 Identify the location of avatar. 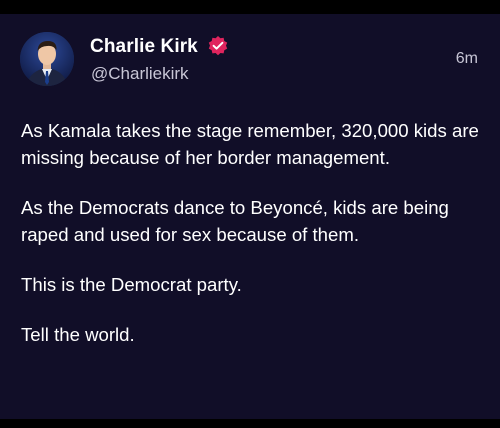
(47, 59).